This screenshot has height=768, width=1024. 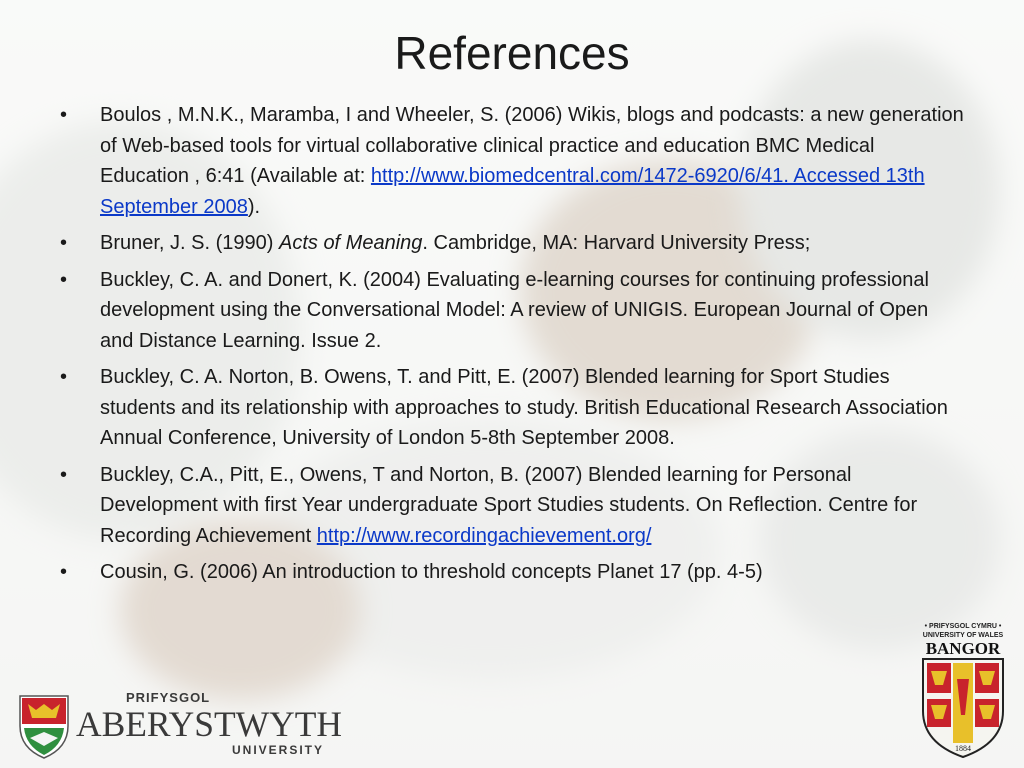 What do you see at coordinates (484, 536) in the screenshot?
I see `reference-link: http://www.recordingachievement.org/` at bounding box center [484, 536].